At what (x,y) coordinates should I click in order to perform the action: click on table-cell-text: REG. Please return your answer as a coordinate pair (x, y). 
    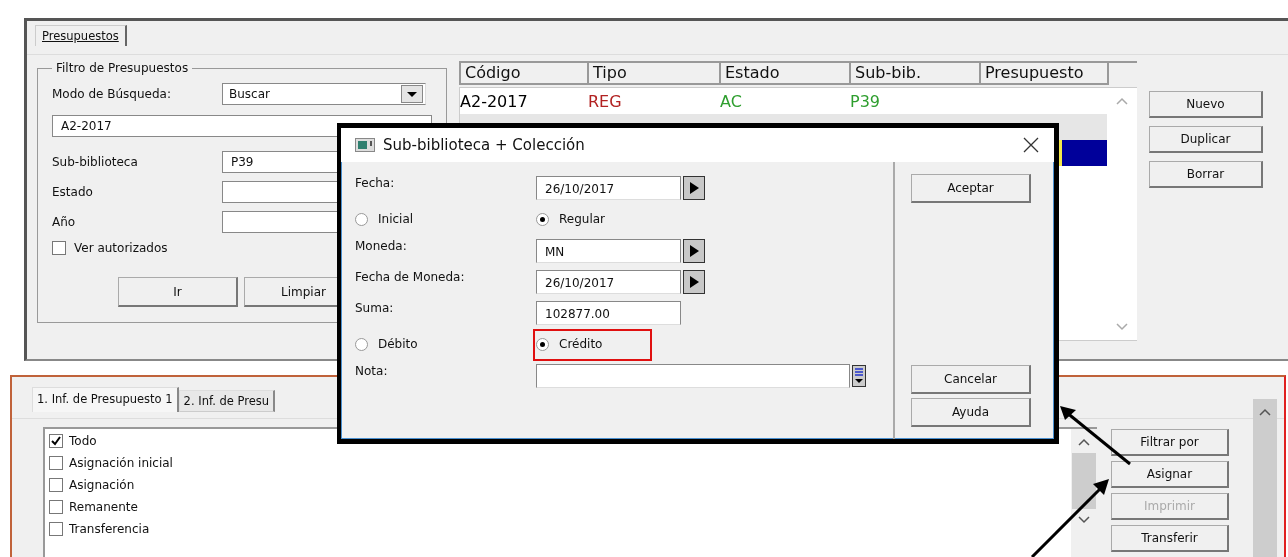
    Looking at the image, I should click on (605, 101).